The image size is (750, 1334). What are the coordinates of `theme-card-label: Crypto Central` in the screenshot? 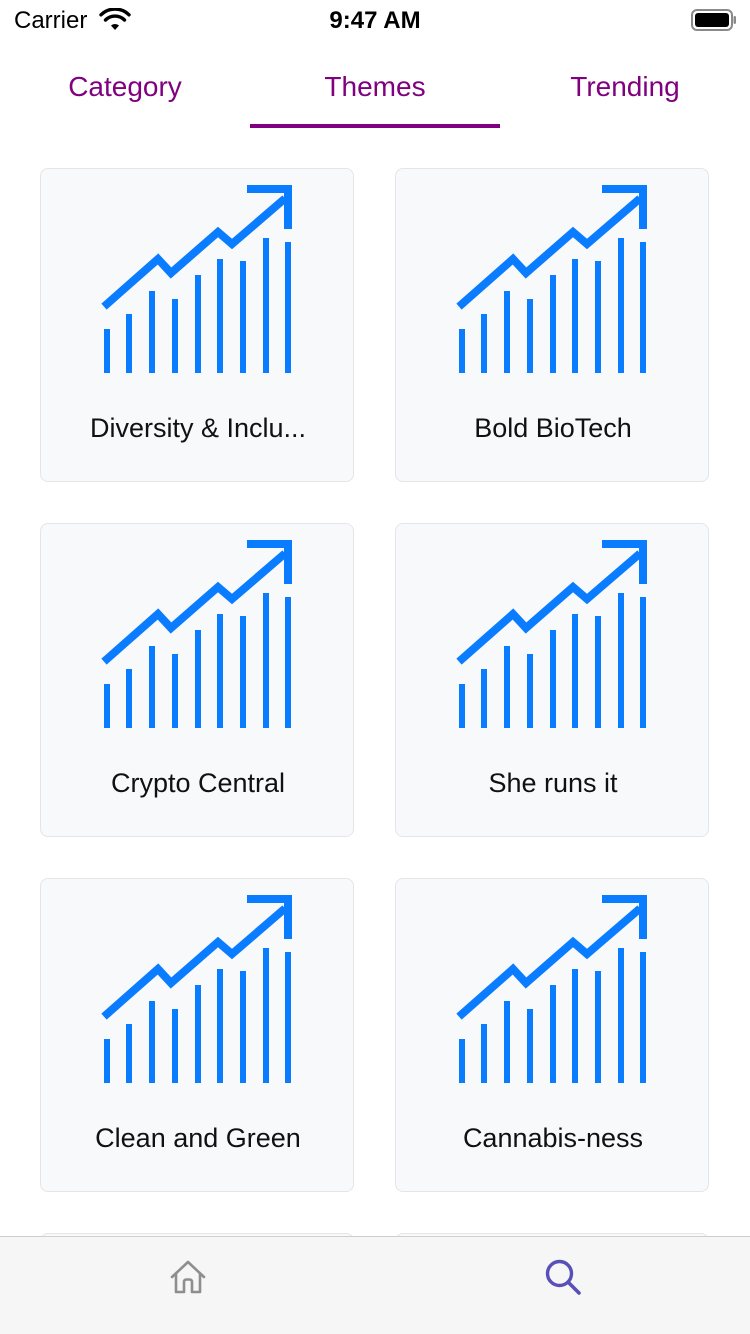 It's located at (198, 783).